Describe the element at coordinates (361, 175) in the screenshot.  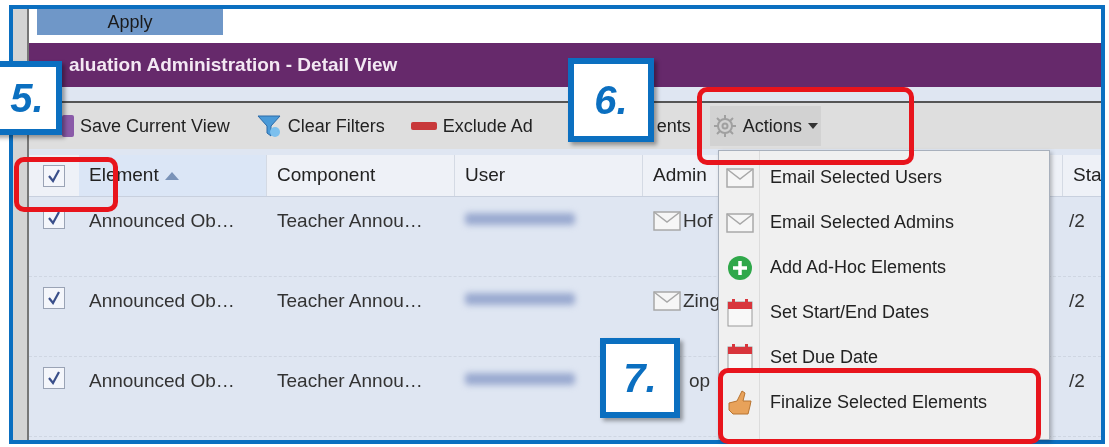
I see `column-header: Component` at that location.